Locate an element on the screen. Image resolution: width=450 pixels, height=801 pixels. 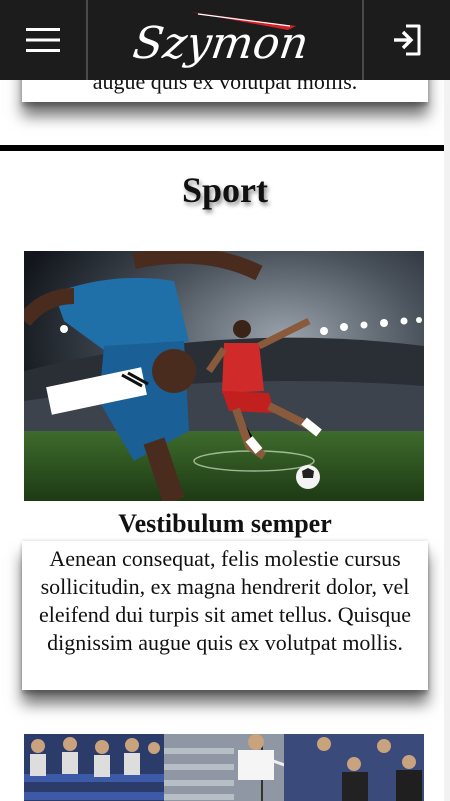
article-title: Vestibulum semper is located at coordinates (225, 524).